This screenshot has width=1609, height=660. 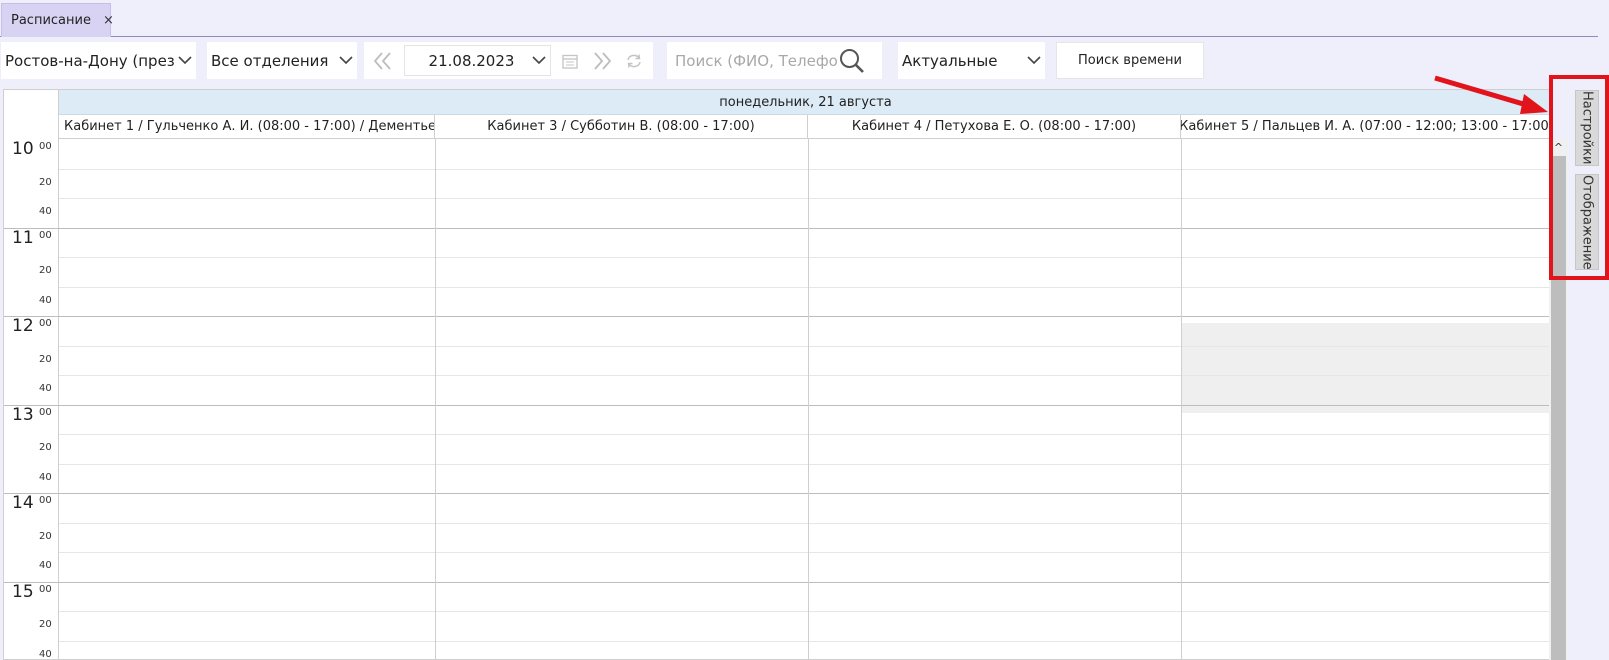 I want to click on search-box, so click(x=774, y=60).